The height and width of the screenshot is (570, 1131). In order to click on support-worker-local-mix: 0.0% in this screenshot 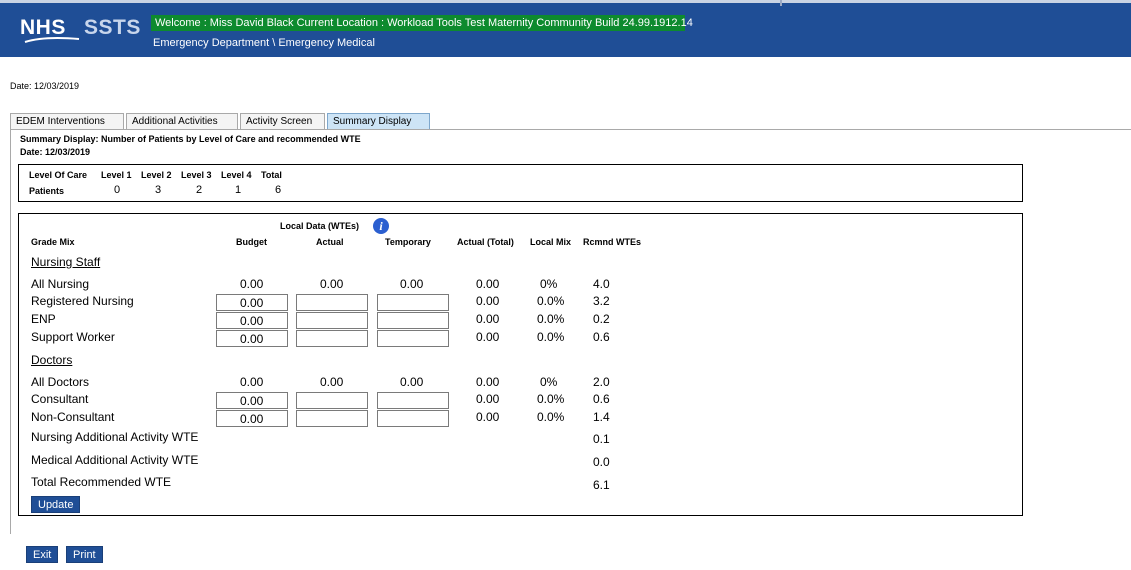, I will do `click(551, 337)`.